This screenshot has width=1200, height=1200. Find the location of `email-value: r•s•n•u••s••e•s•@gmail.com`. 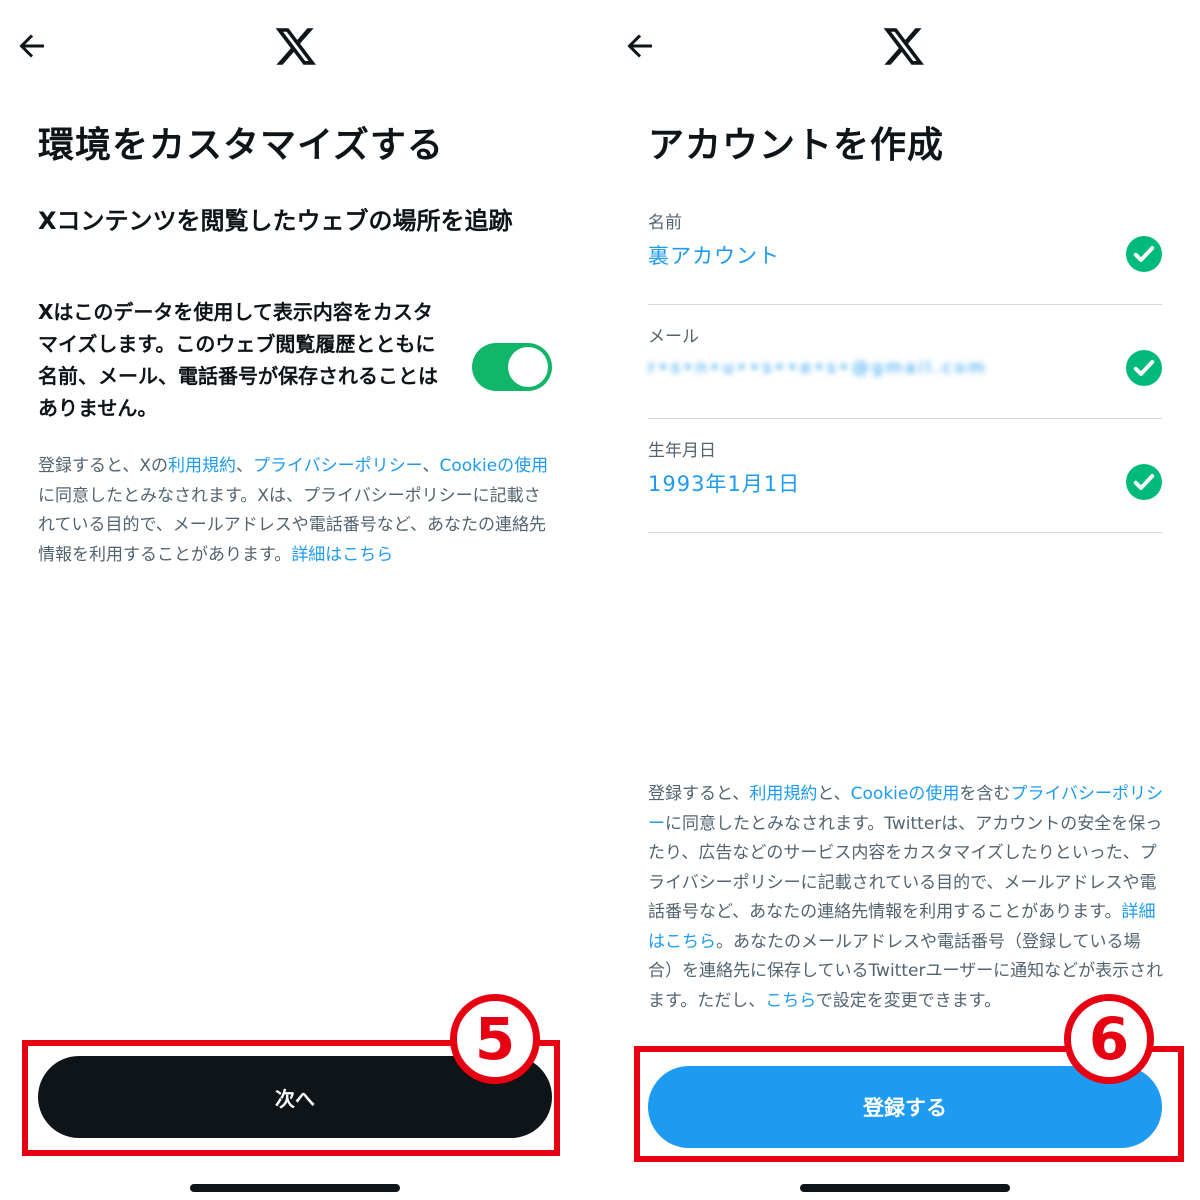

email-value: r•s•n•u••s••e•s•@gmail.com is located at coordinates (818, 368).